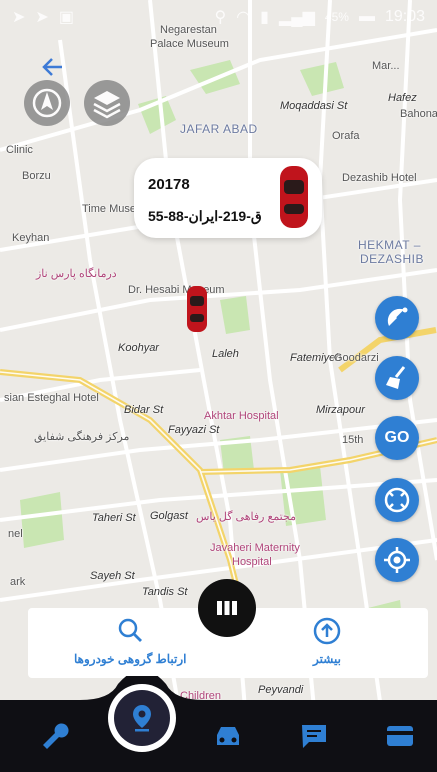 The image size is (437, 772). What do you see at coordinates (15, 534) in the screenshot?
I see `map-label: nel` at bounding box center [15, 534].